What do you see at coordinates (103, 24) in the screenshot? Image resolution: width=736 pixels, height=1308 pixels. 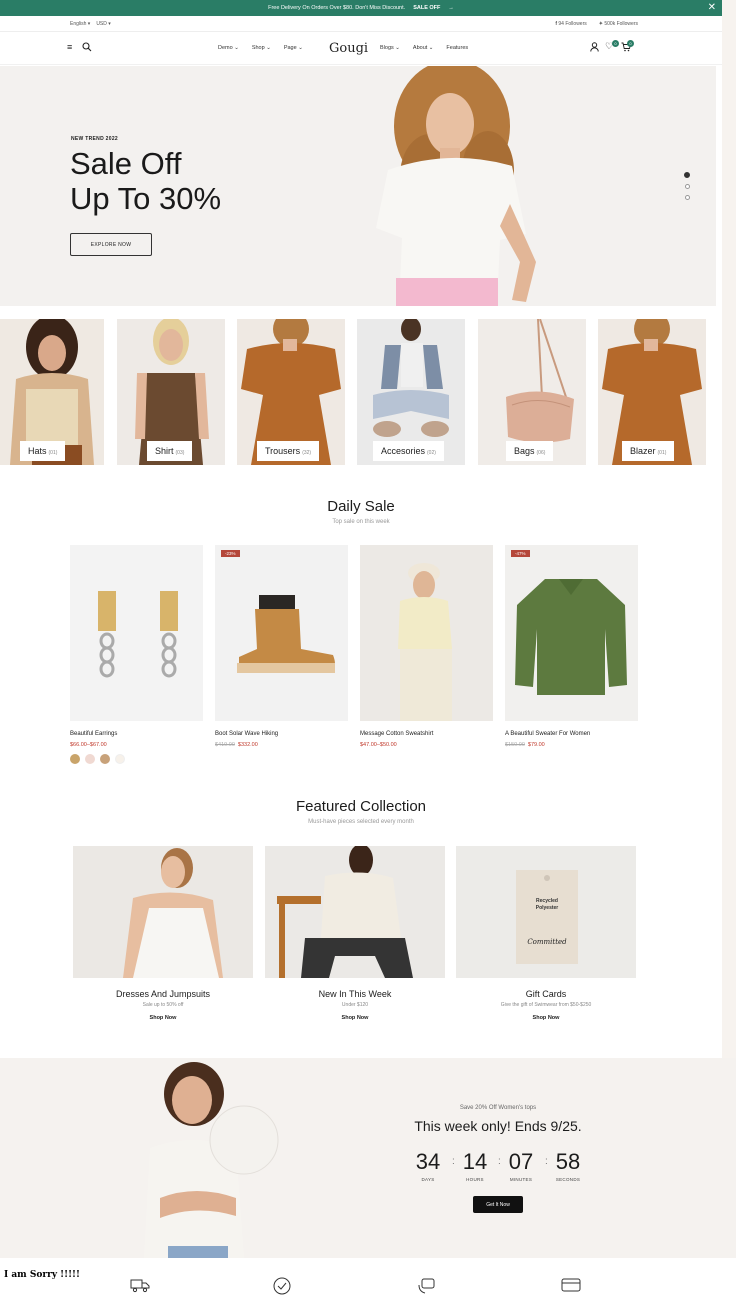 I see `currency-select: USD ▾` at bounding box center [103, 24].